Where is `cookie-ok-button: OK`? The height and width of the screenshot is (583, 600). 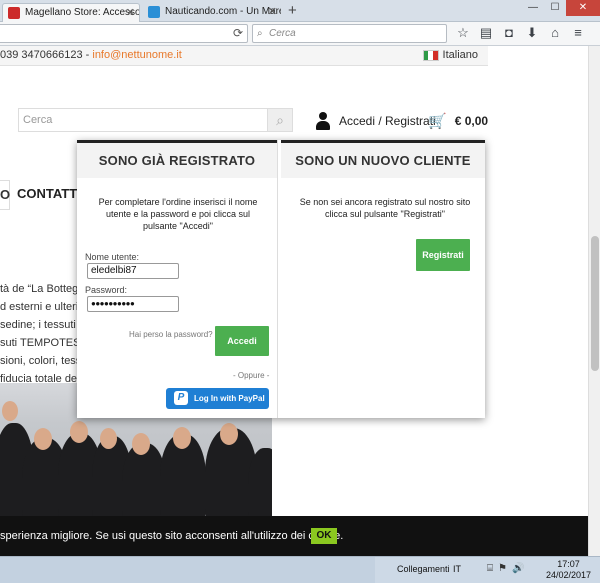
cookie-ok-button: OK is located at coordinates (324, 536).